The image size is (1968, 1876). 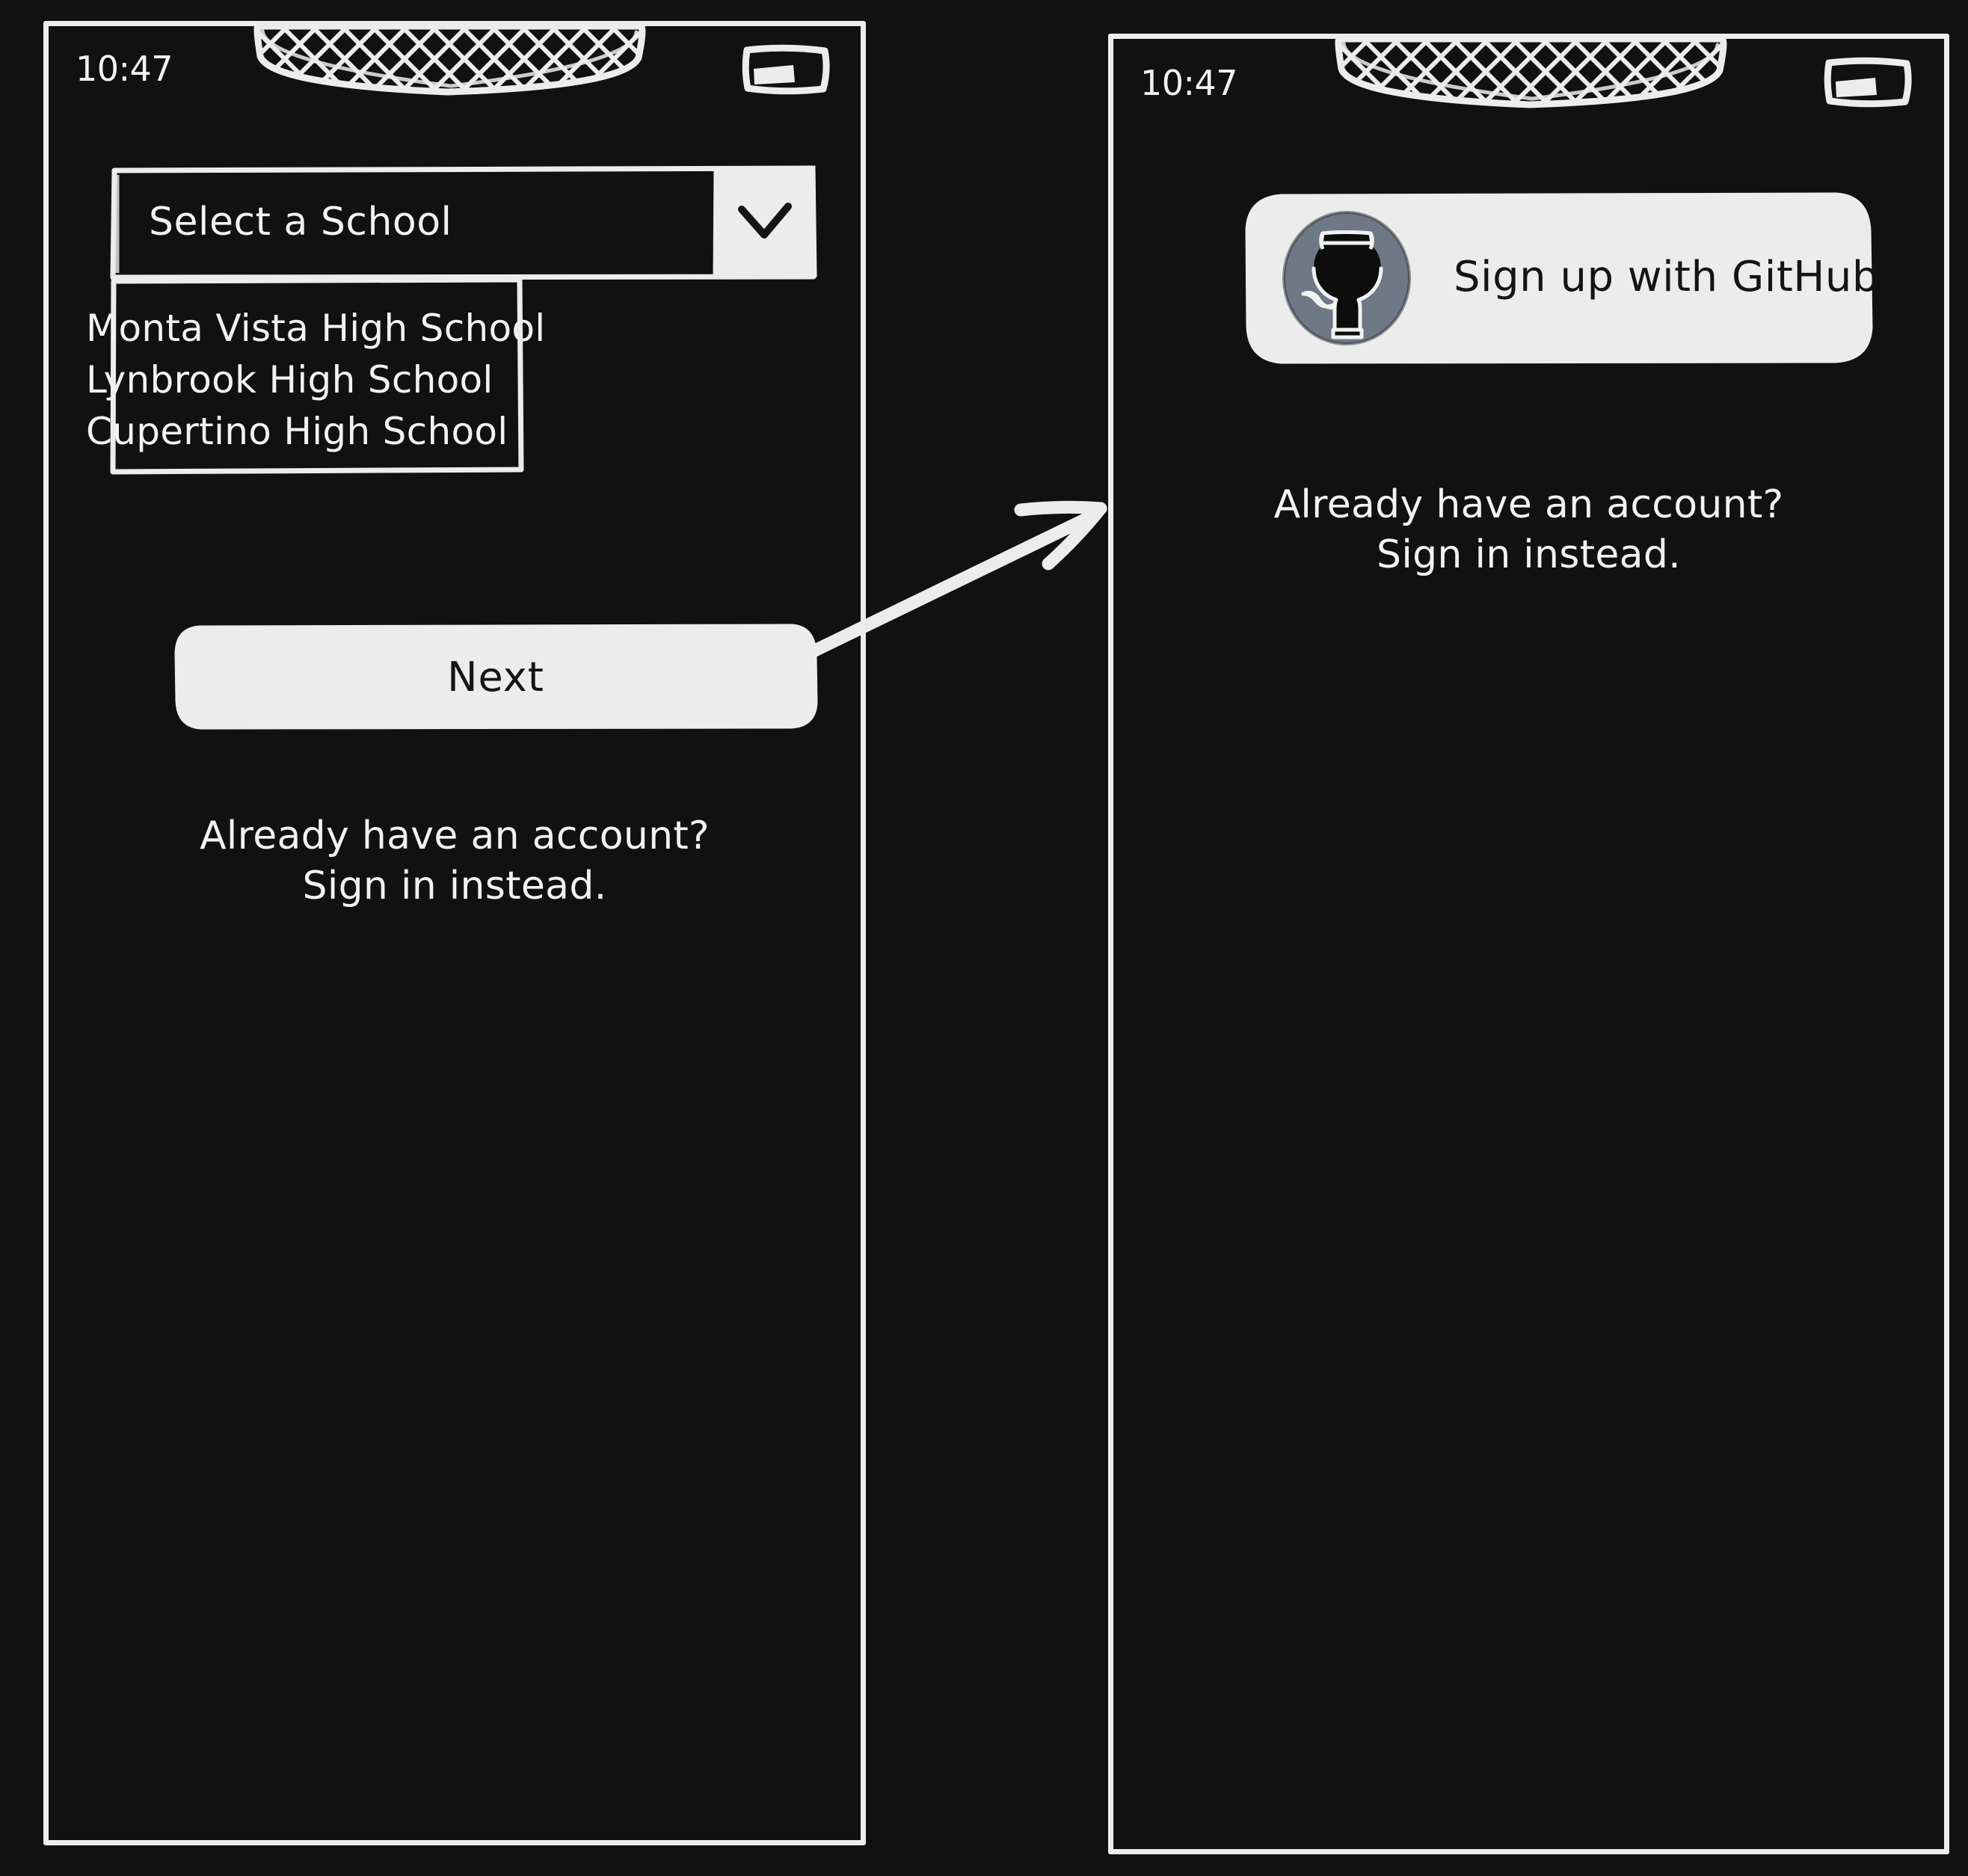 I want to click on github-signup-label: Sign up with GitHub, so click(x=1666, y=277).